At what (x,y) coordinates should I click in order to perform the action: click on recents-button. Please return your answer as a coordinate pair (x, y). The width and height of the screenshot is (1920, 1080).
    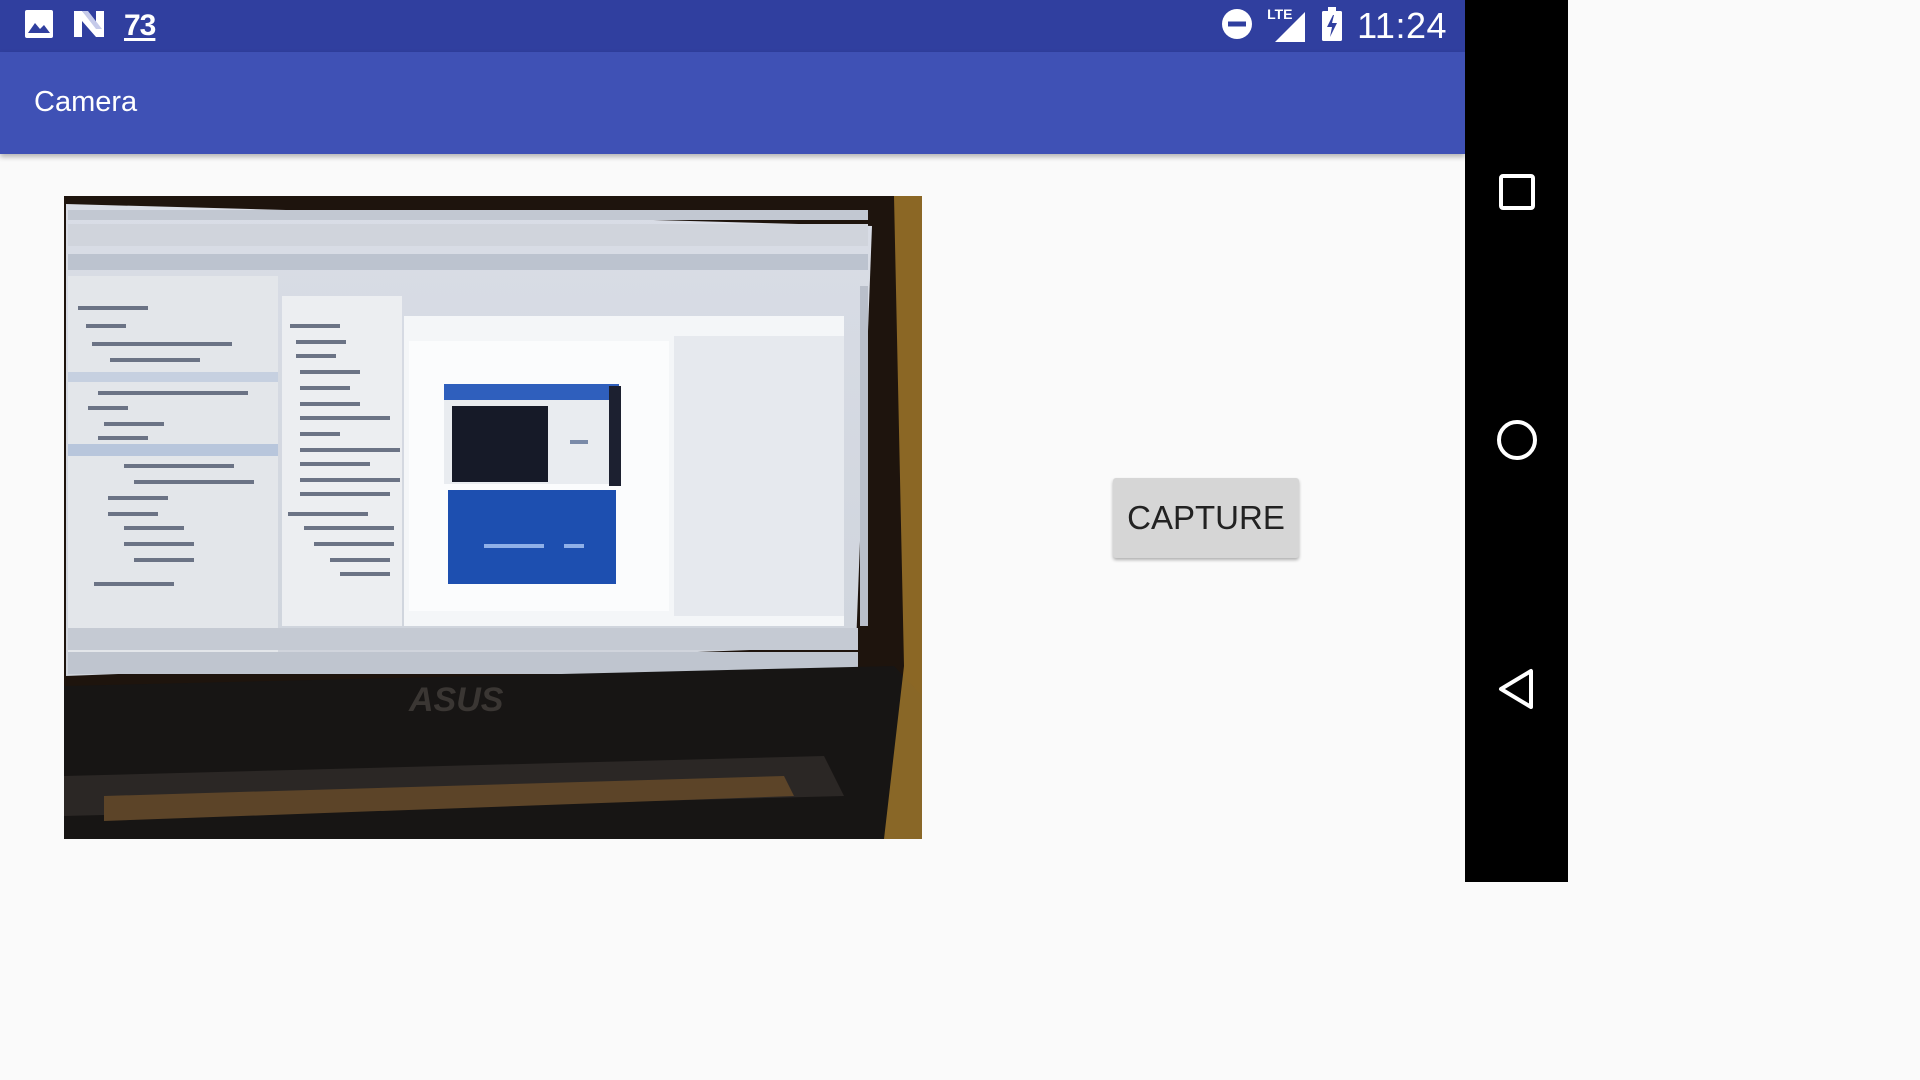
    Looking at the image, I should click on (1516, 192).